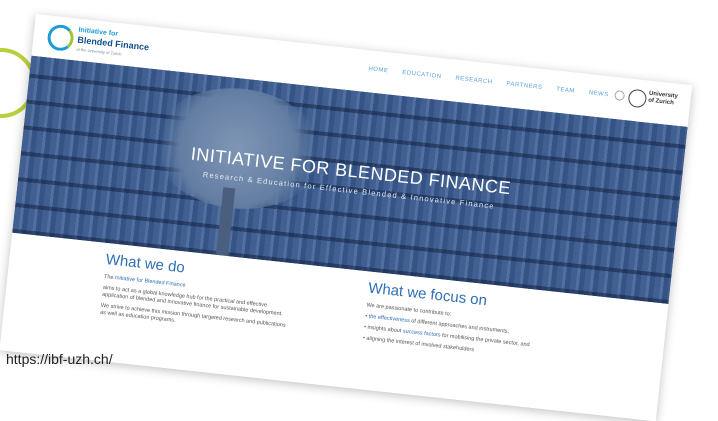  What do you see at coordinates (421, 333) in the screenshot?
I see `success-factors-link: success factors` at bounding box center [421, 333].